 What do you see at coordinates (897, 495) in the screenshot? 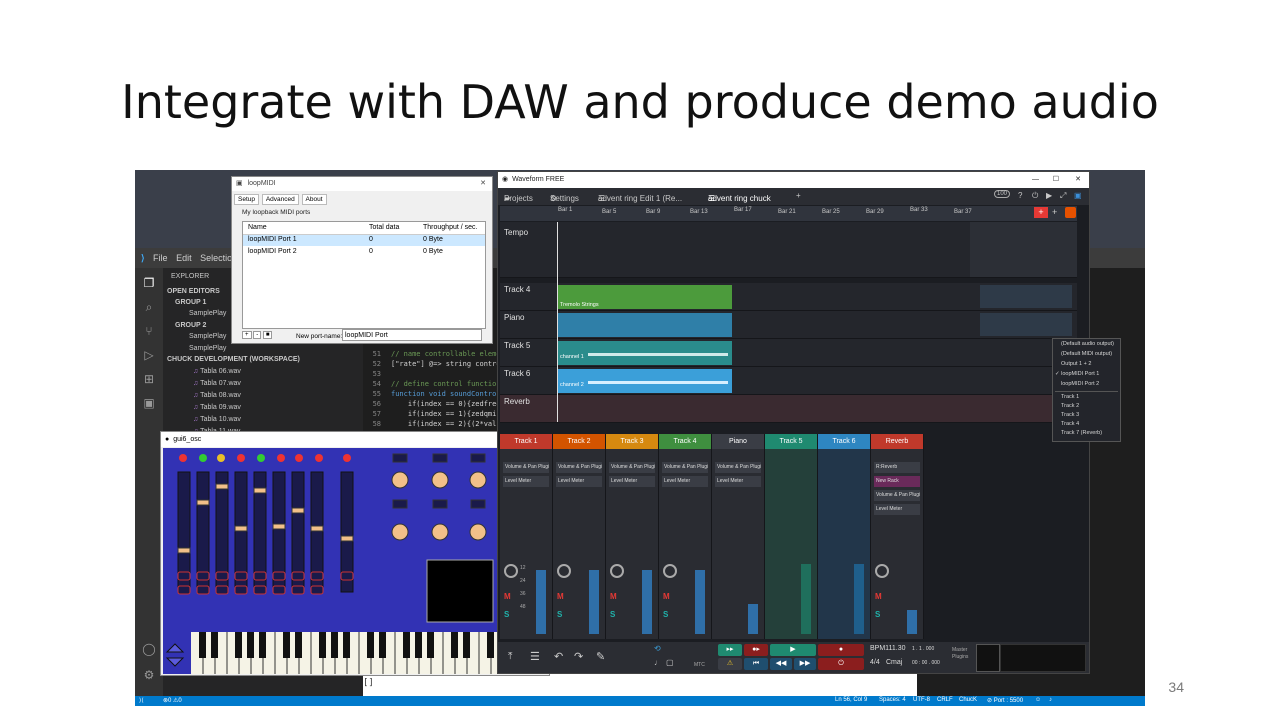
I see `plugin-slot: Volume & Pan Plugin` at bounding box center [897, 495].